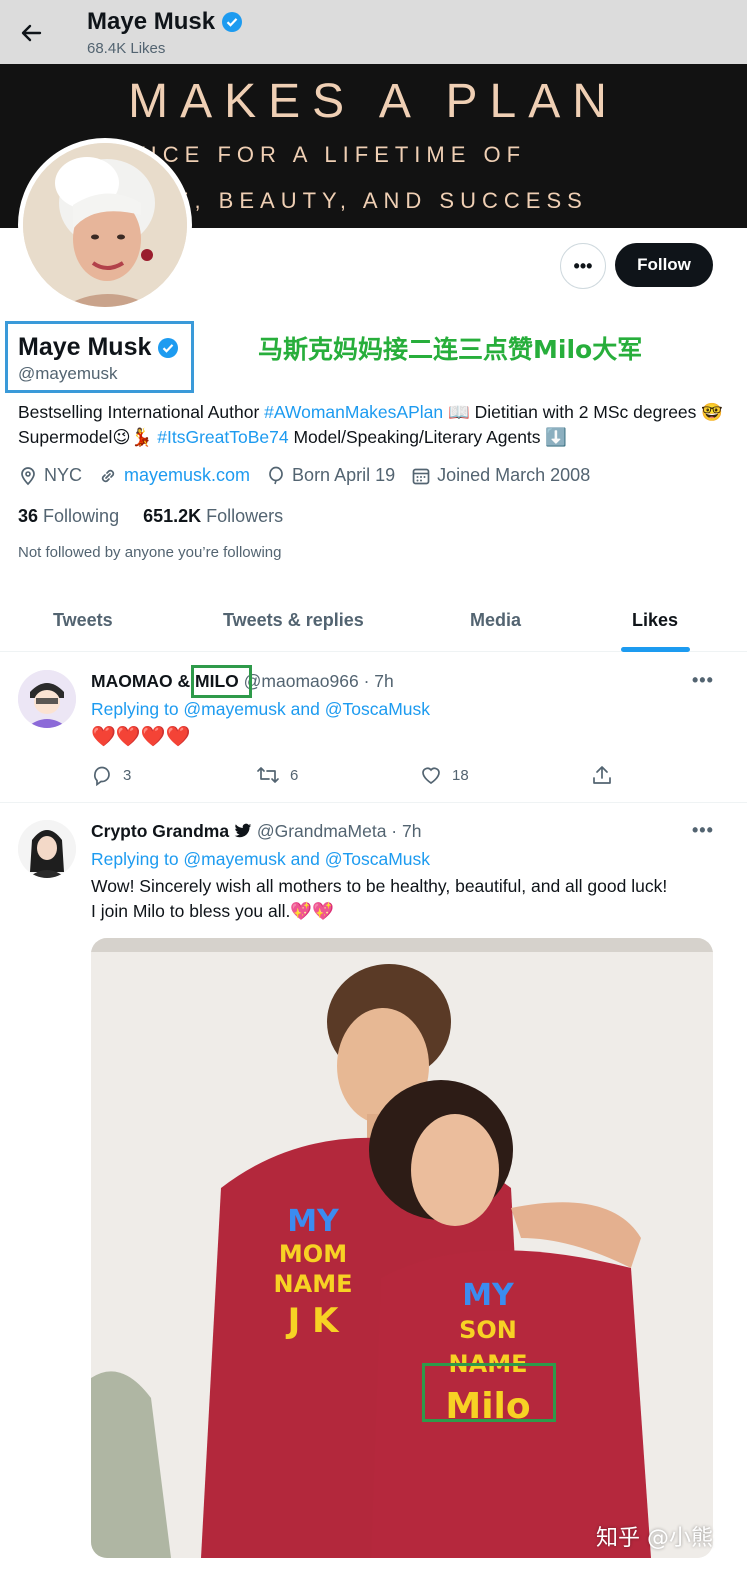 The height and width of the screenshot is (1596, 747). What do you see at coordinates (313, 1321) in the screenshot?
I see `left-shirt-initials: J K` at bounding box center [313, 1321].